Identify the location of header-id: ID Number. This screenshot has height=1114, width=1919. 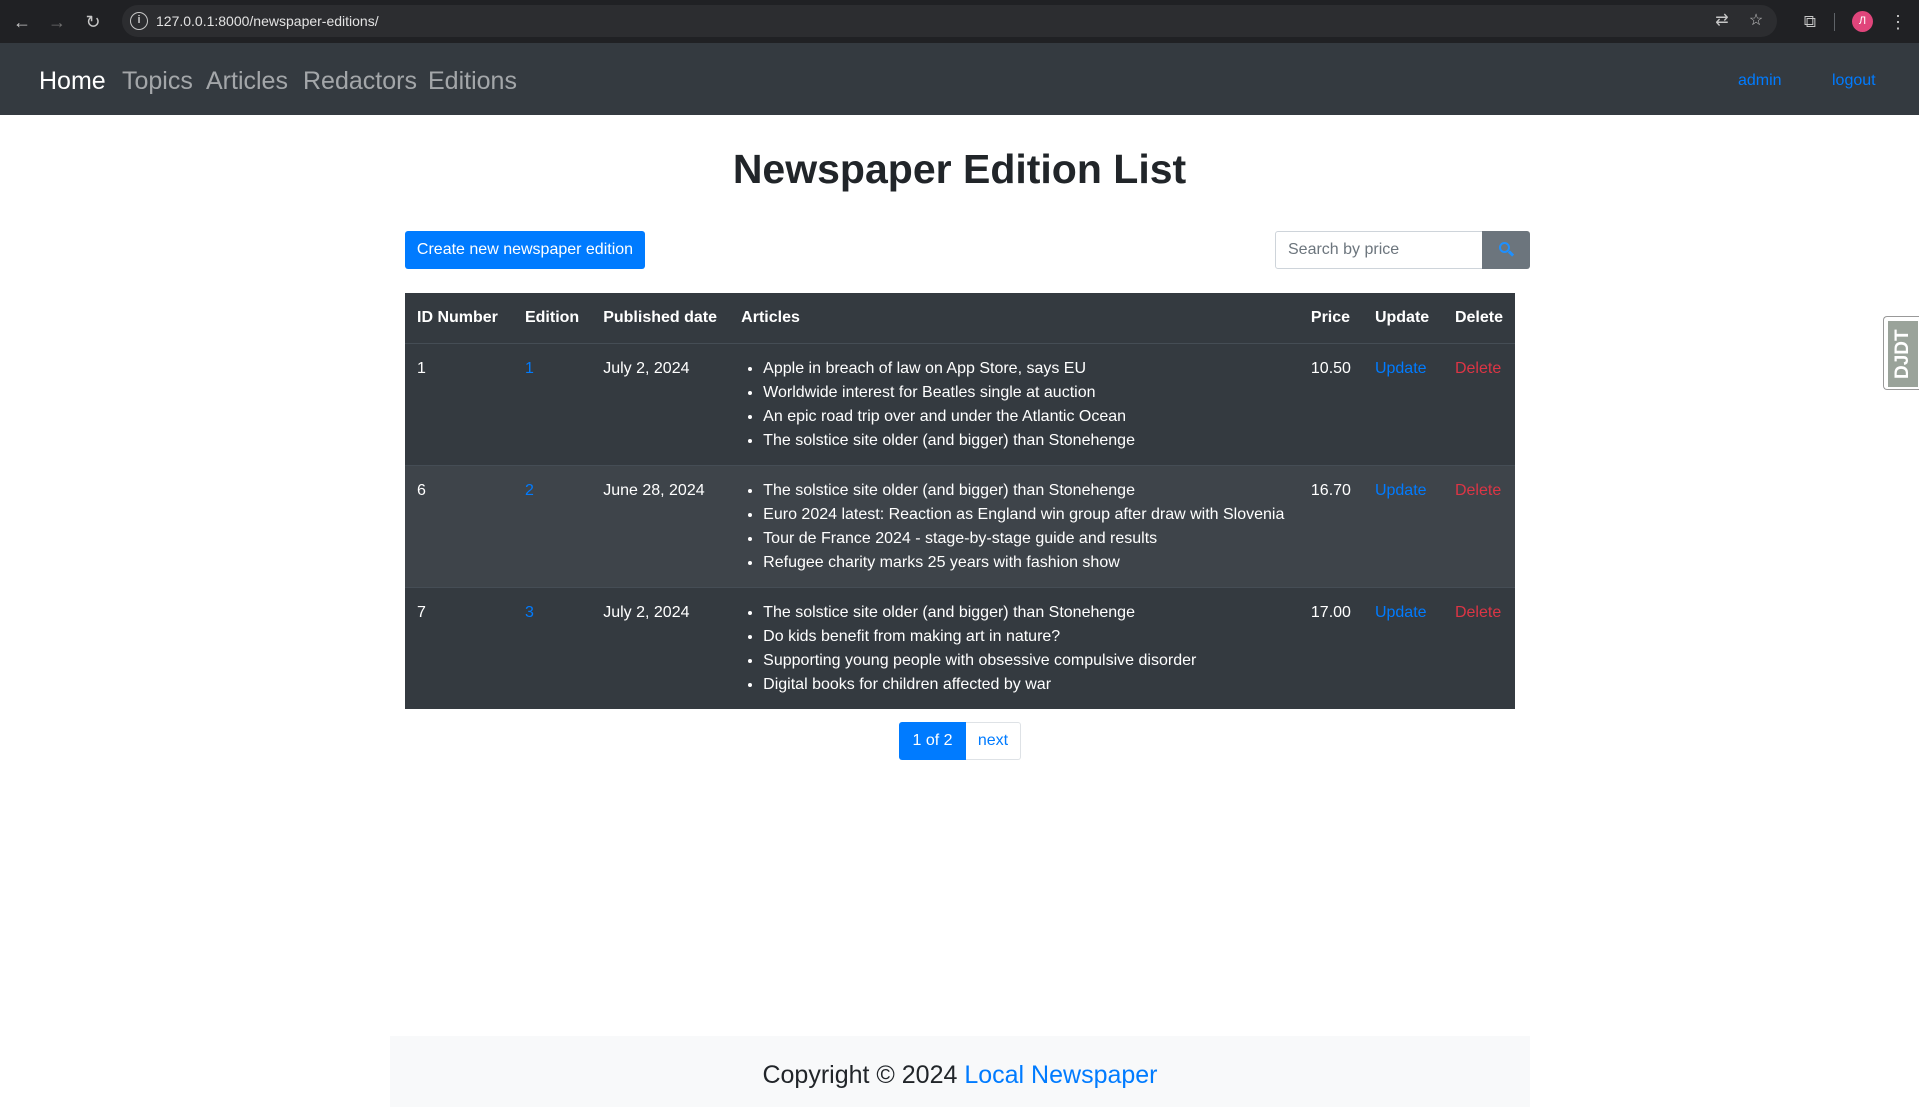
(459, 318).